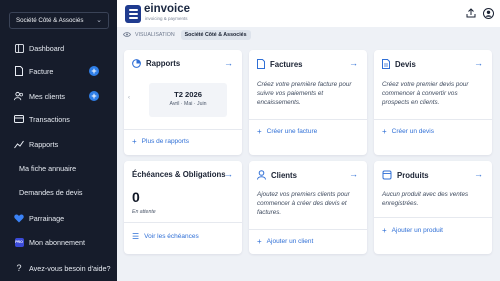  I want to click on user-icon, so click(261, 175).